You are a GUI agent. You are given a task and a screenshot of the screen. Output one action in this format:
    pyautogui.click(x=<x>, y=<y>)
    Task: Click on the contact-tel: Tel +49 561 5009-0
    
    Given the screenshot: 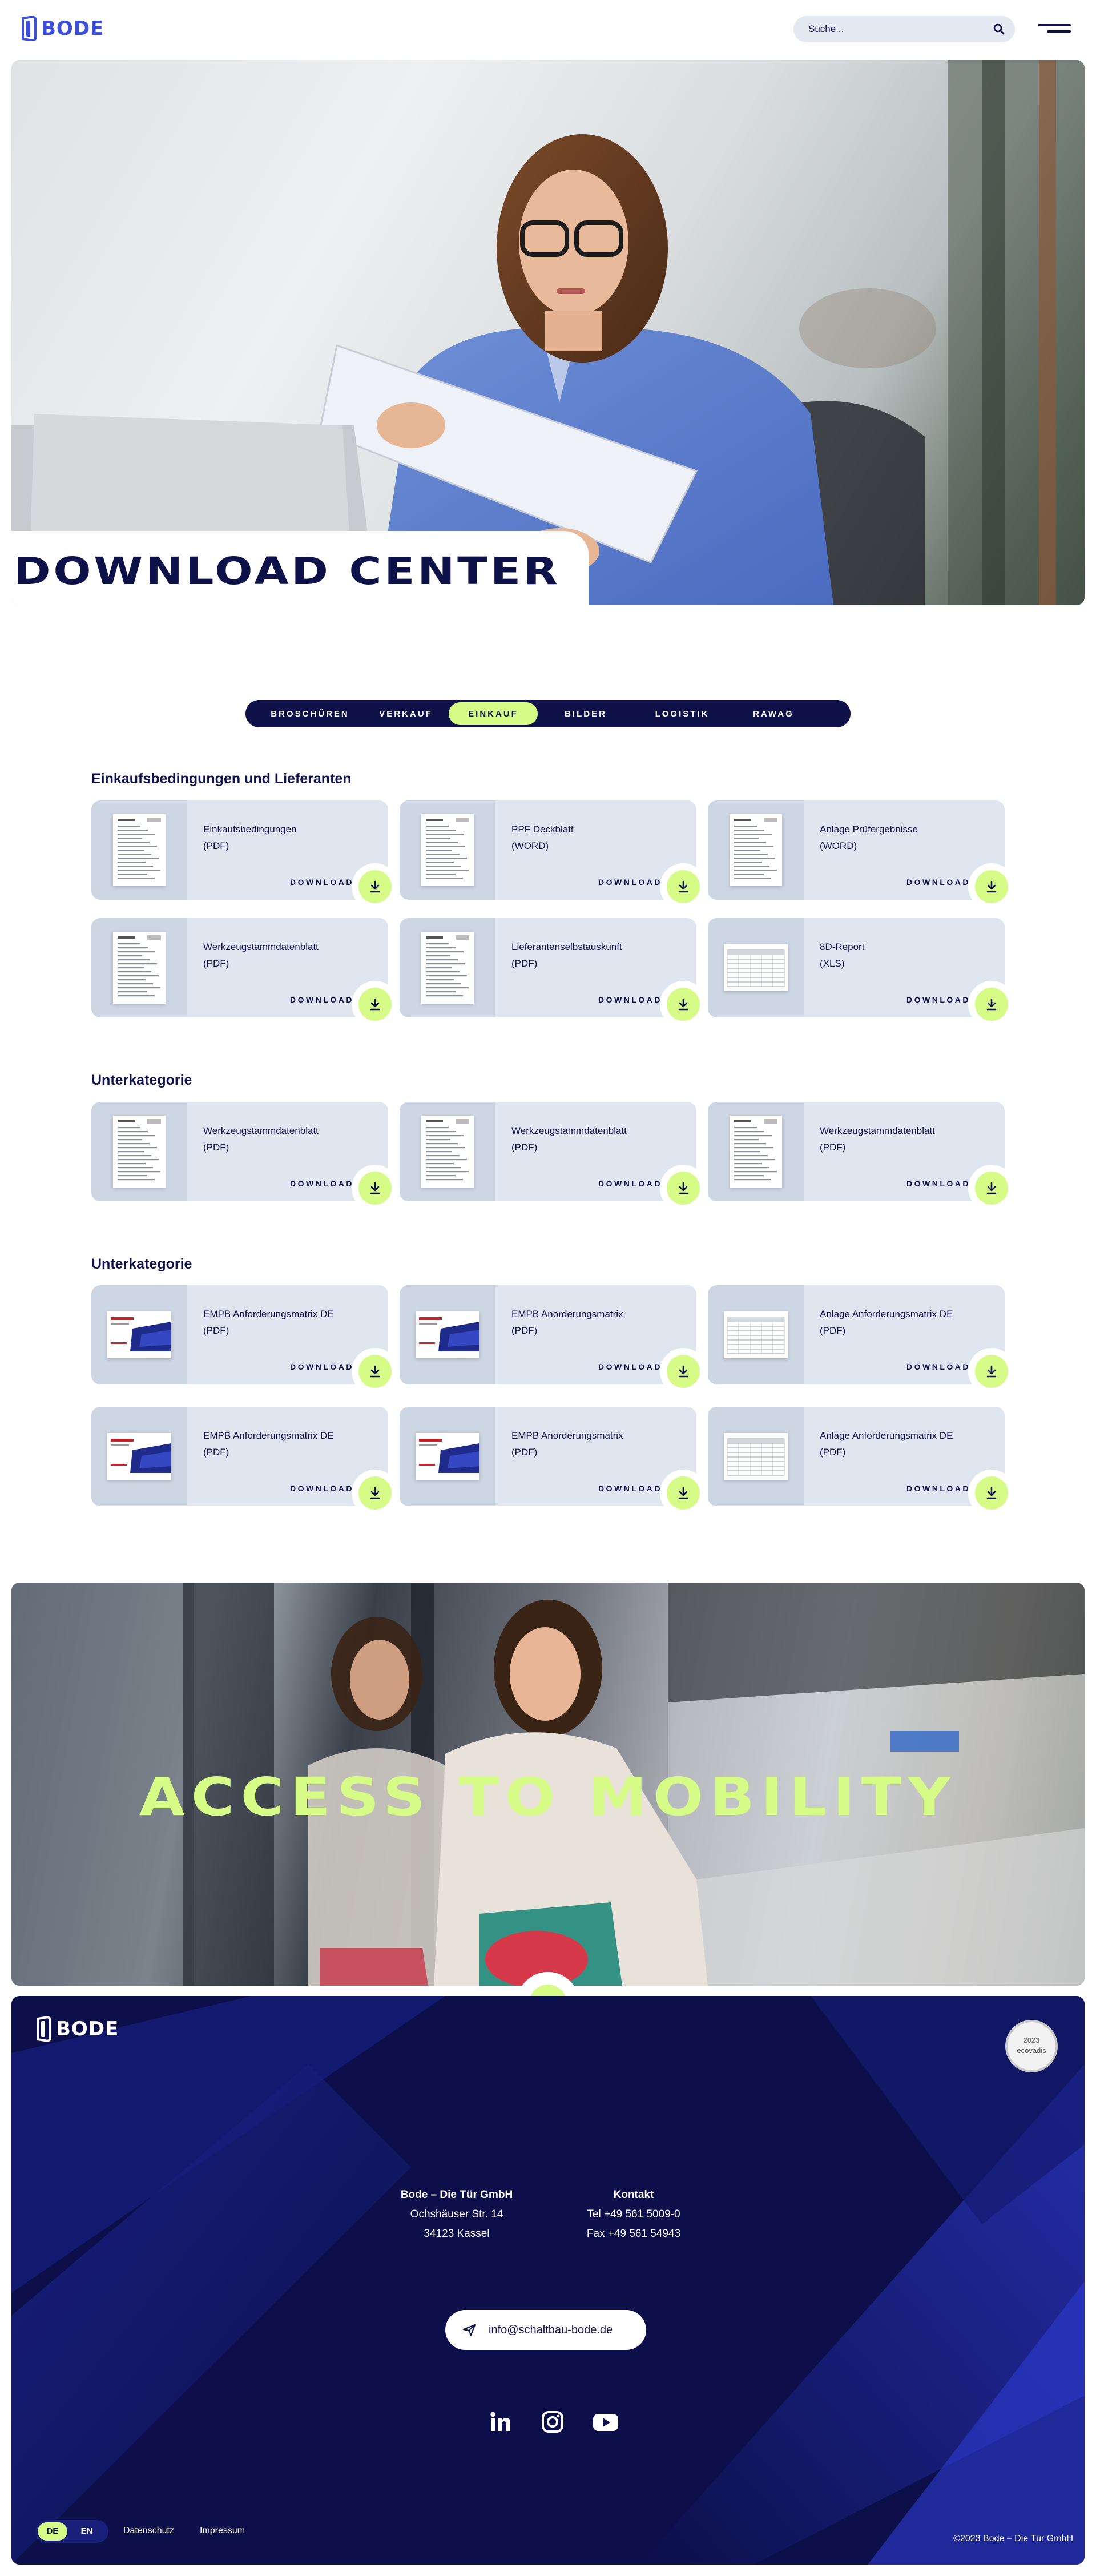 What is the action you would take?
    pyautogui.click(x=633, y=2214)
    